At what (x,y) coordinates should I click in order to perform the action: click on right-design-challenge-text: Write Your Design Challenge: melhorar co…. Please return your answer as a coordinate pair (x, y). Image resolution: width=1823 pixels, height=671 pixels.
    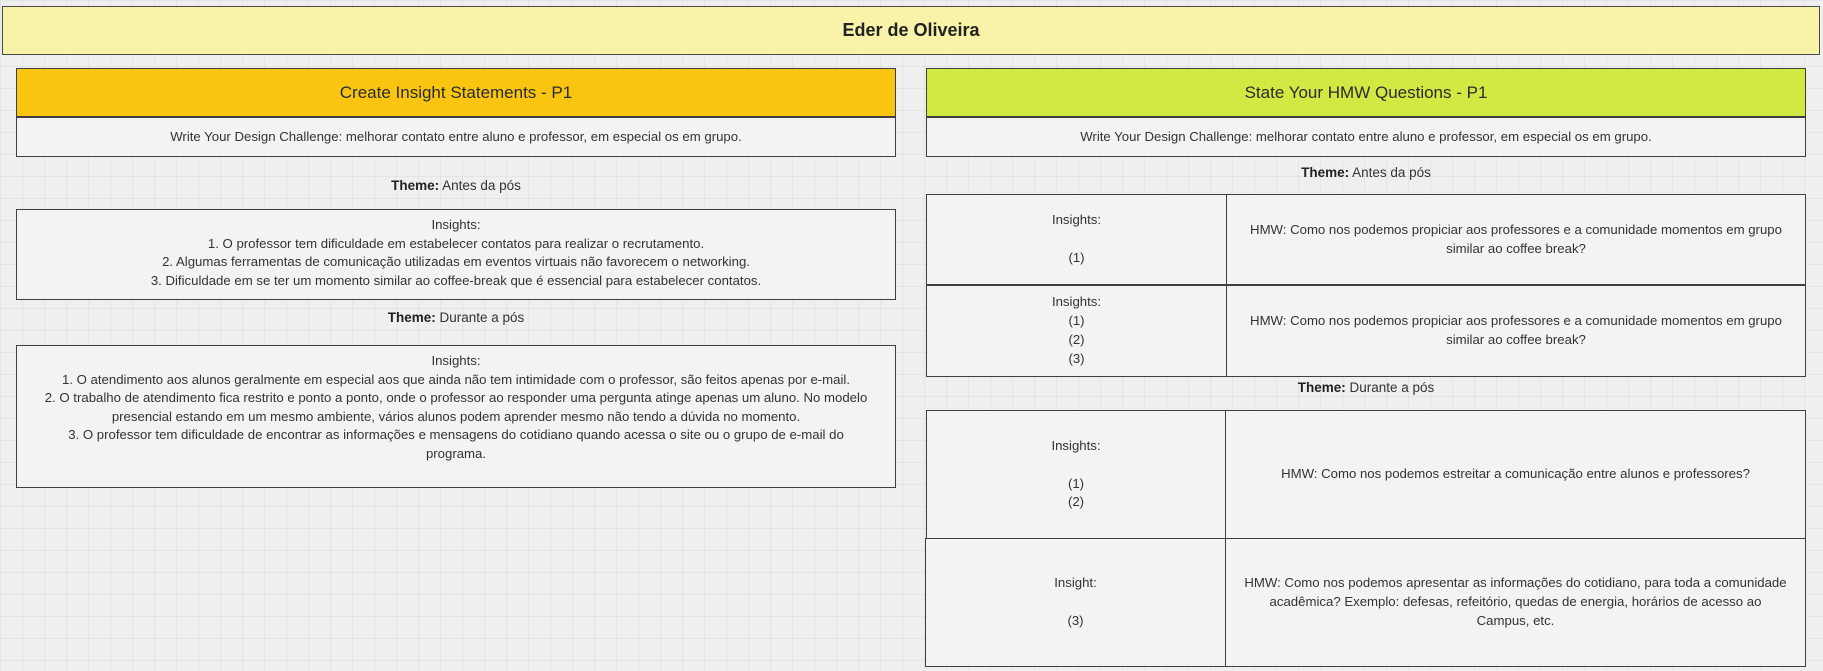
    Looking at the image, I should click on (1366, 136).